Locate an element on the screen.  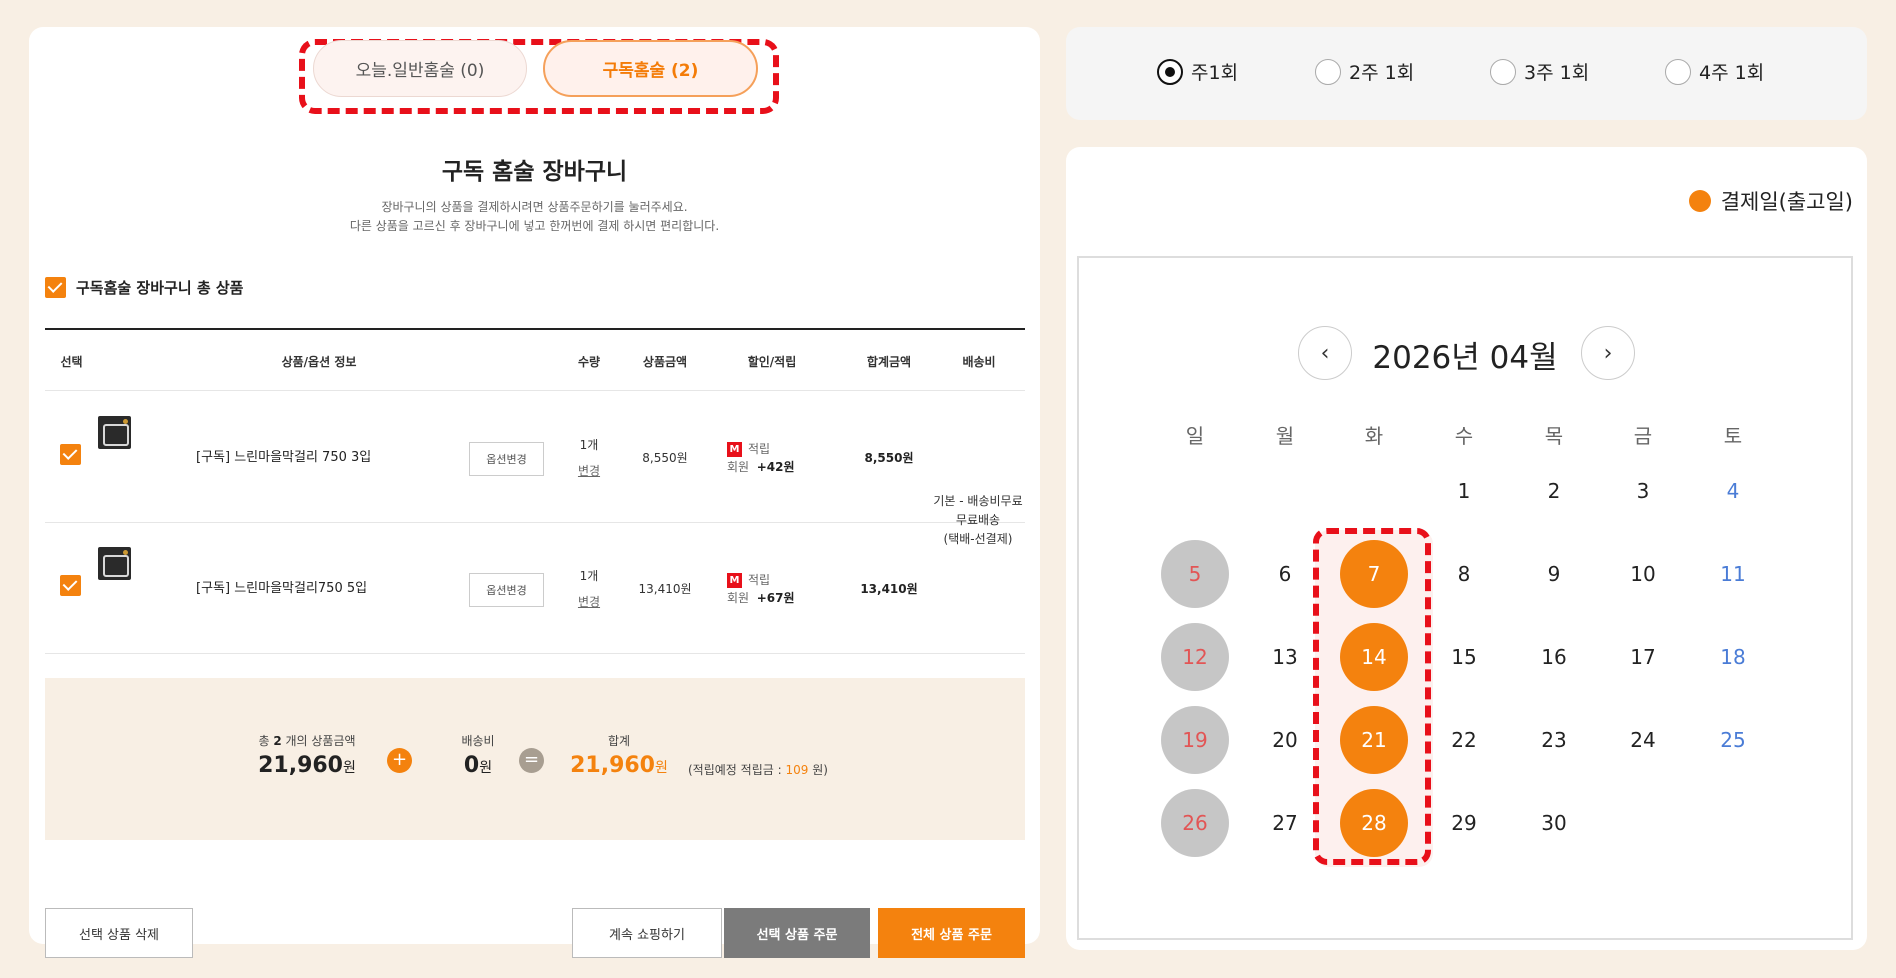
product-price: 13,410원 is located at coordinates (665, 589).